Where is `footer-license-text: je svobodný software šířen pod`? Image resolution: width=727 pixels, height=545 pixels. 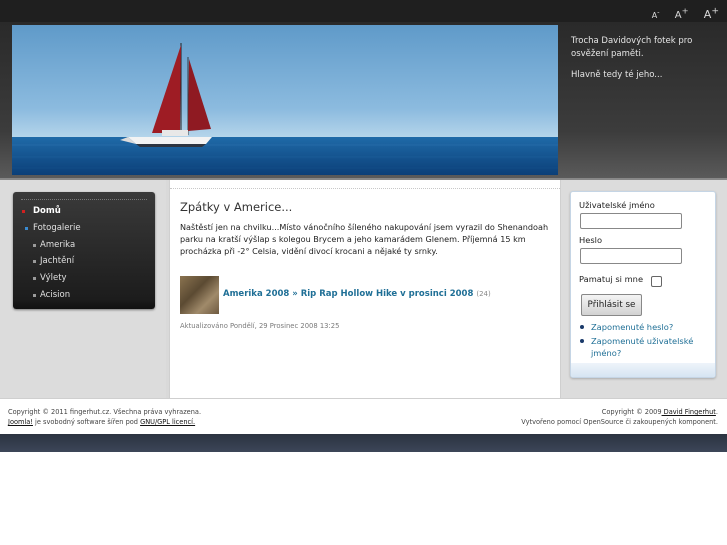 footer-license-text: je svobodný software šířen pod is located at coordinates (86, 422).